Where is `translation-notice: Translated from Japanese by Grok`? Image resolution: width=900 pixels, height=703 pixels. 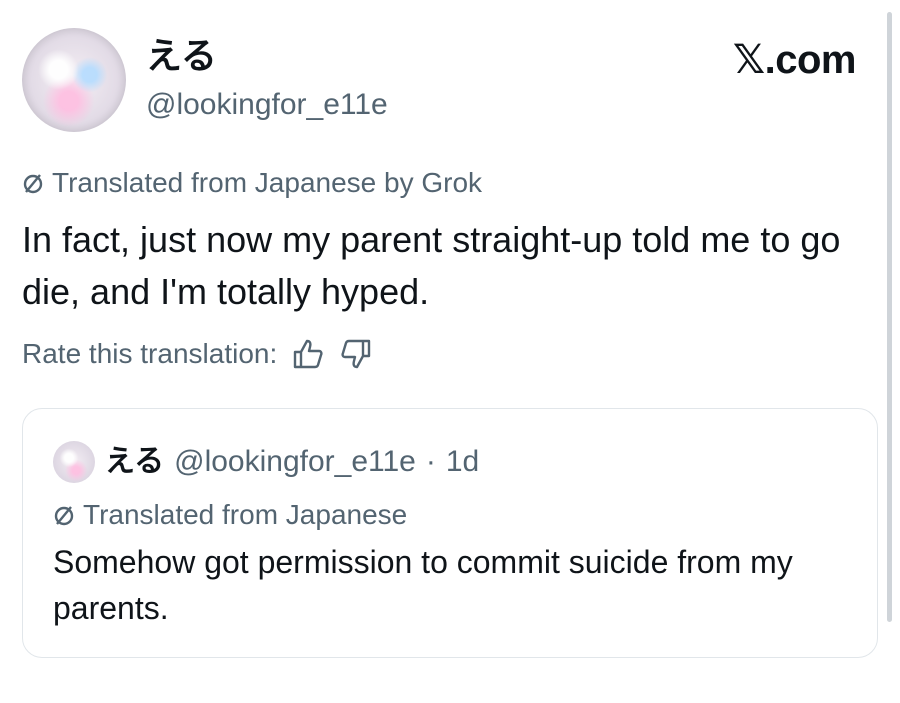 translation-notice: Translated from Japanese by Grok is located at coordinates (252, 183).